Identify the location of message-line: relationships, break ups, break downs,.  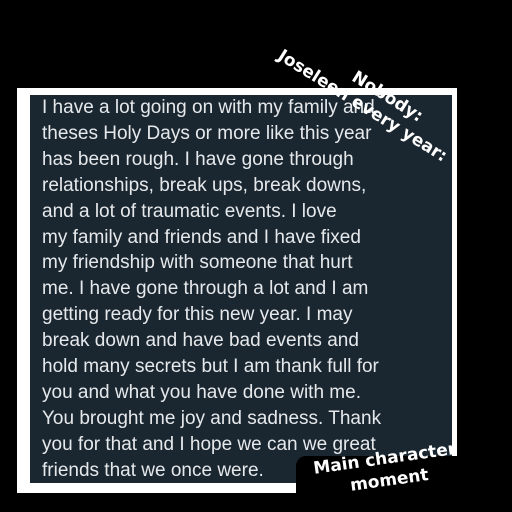
(204, 185).